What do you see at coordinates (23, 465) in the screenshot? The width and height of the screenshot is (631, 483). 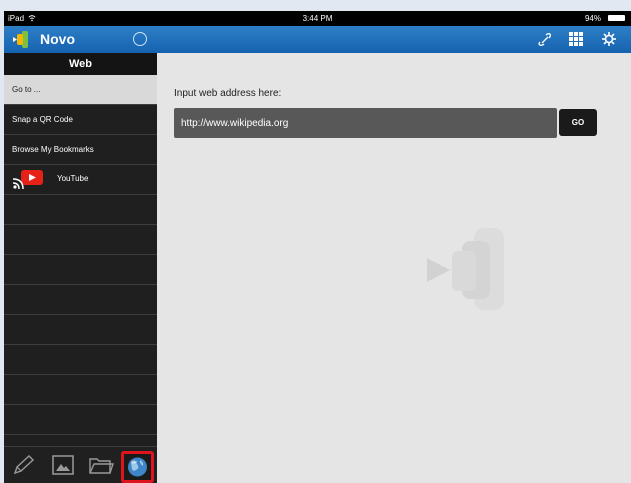 I see `pen-icon` at bounding box center [23, 465].